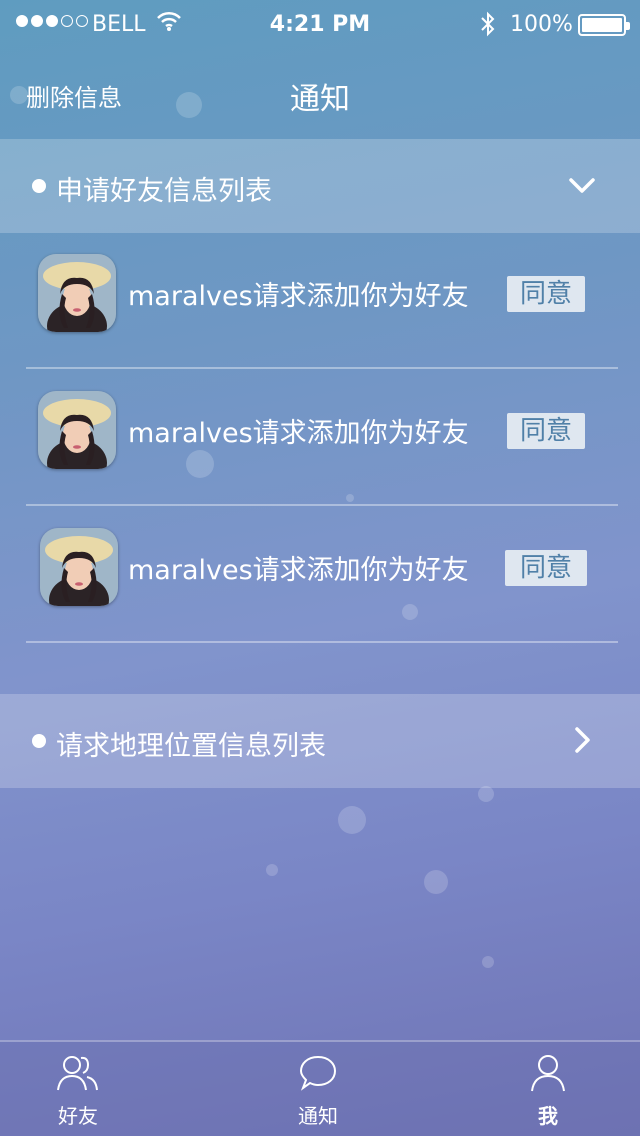  I want to click on tab-me: 我, so click(548, 1091).